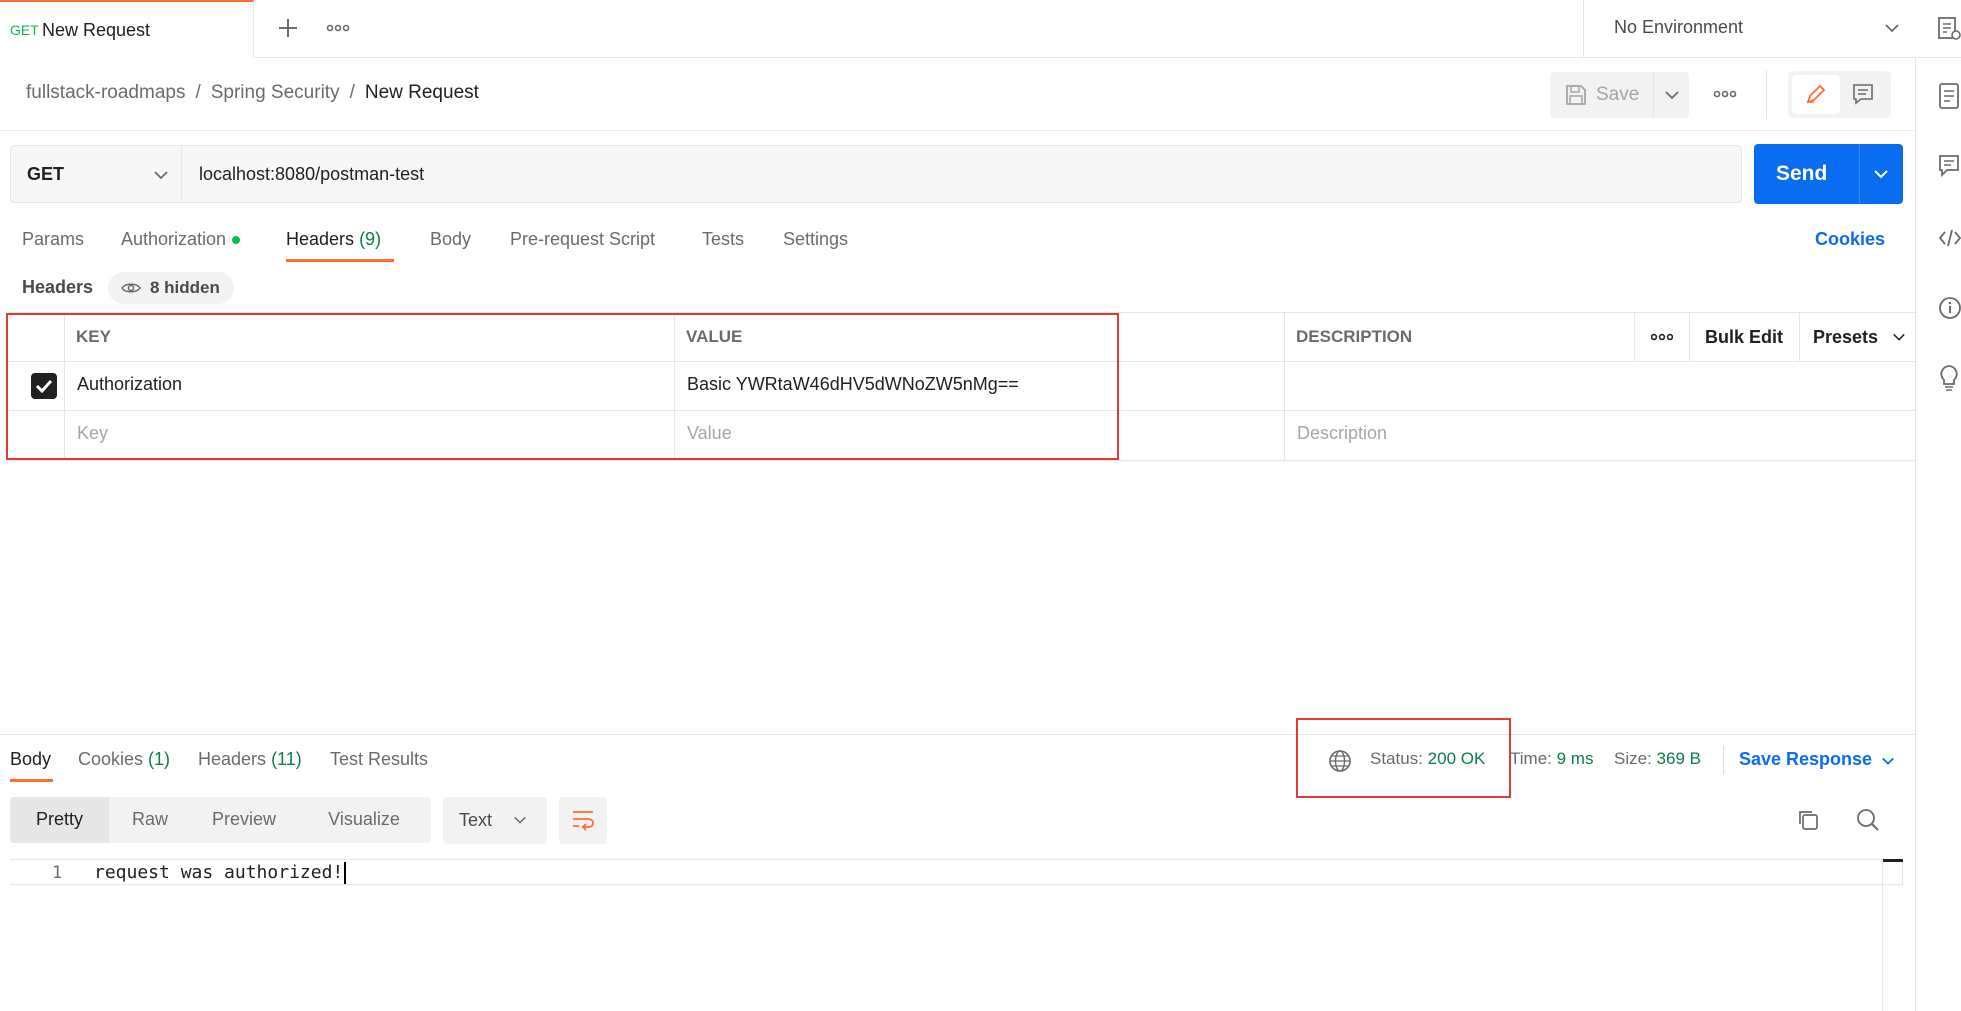 The width and height of the screenshot is (1961, 1011). I want to click on wrap-lines-icon, so click(583, 820).